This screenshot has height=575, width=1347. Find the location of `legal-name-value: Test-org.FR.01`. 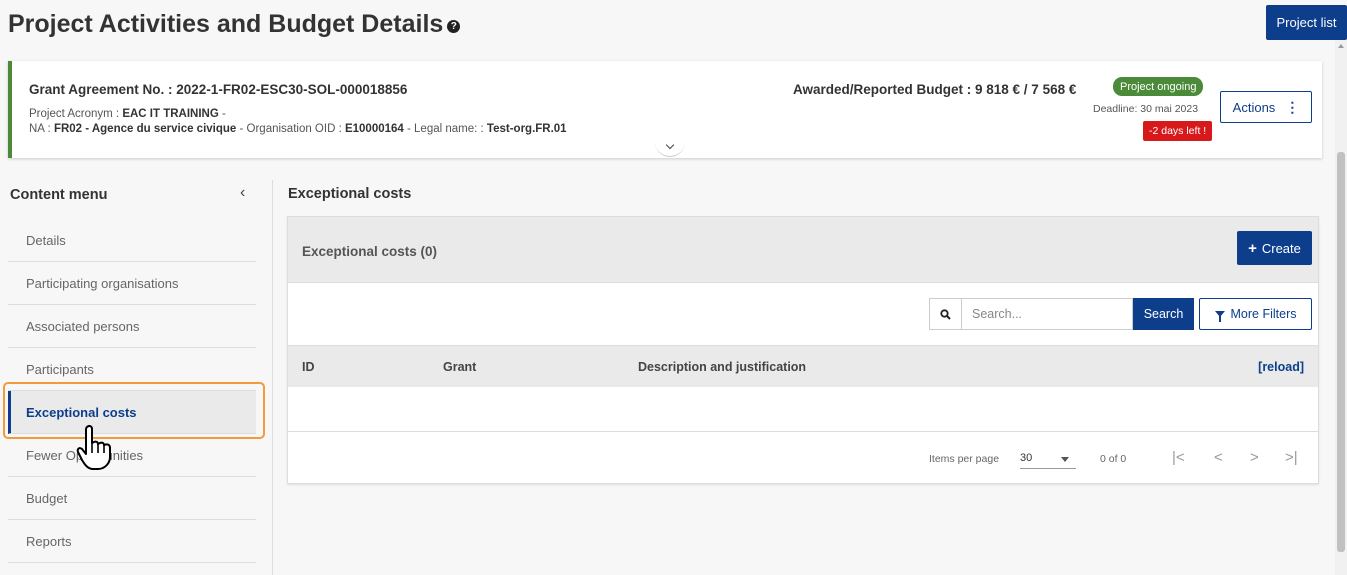

legal-name-value: Test-org.FR.01 is located at coordinates (526, 129).